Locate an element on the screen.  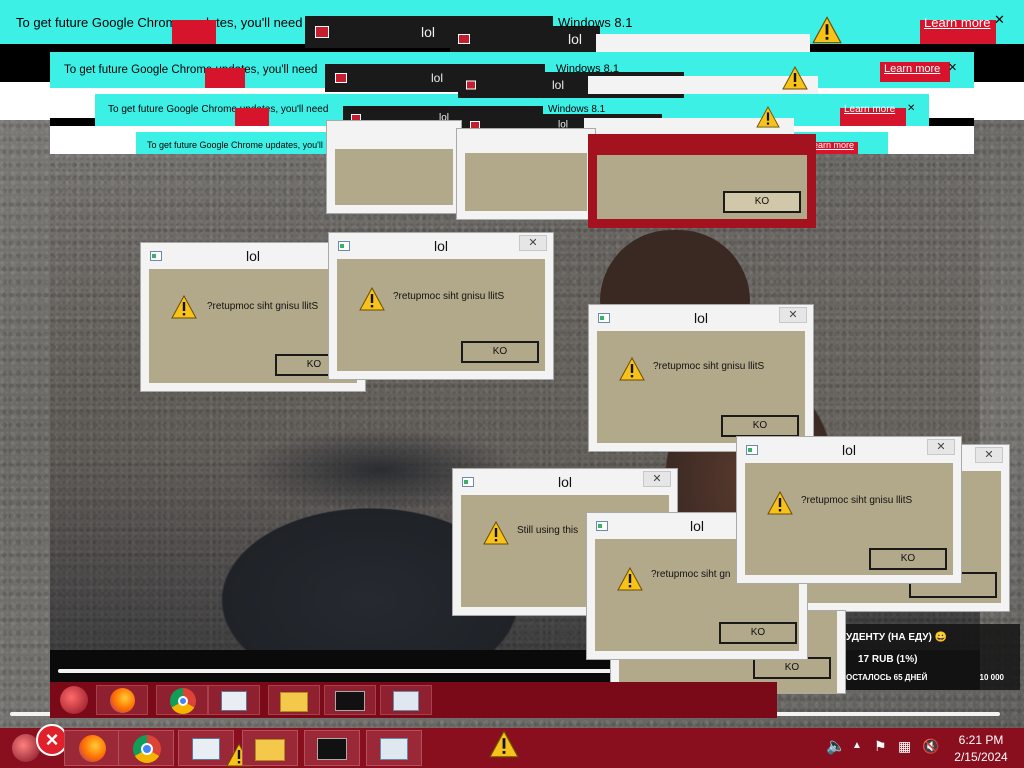
ghost-taskbar-perfmon is located at coordinates (406, 700).